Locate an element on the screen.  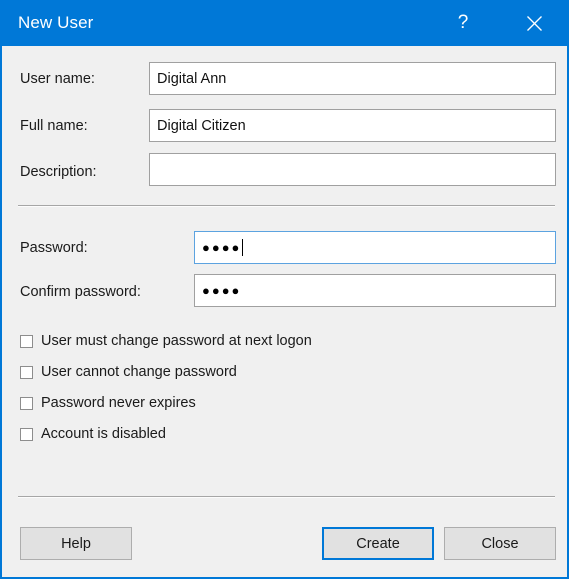
description-label: Description: is located at coordinates (58, 172).